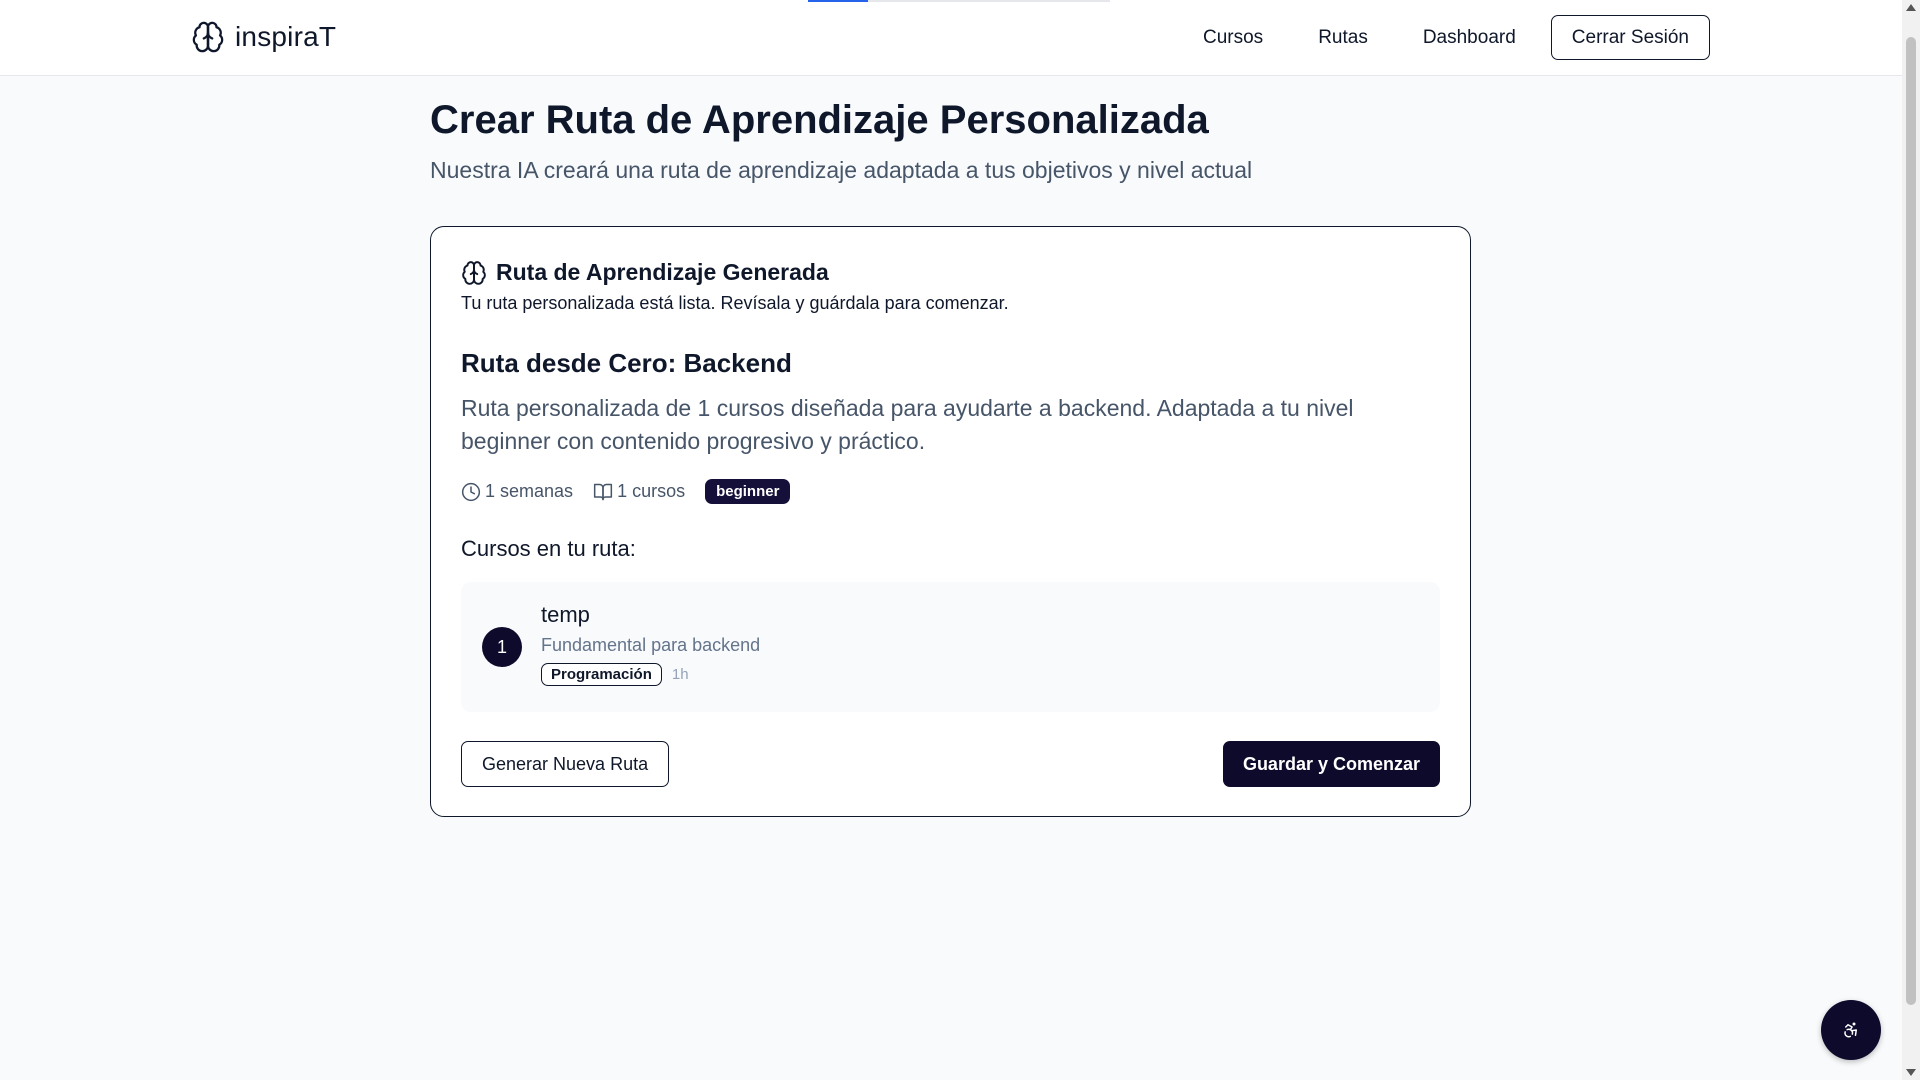 Image resolution: width=1920 pixels, height=1080 pixels. What do you see at coordinates (471, 491) in the screenshot?
I see `clock-icon` at bounding box center [471, 491].